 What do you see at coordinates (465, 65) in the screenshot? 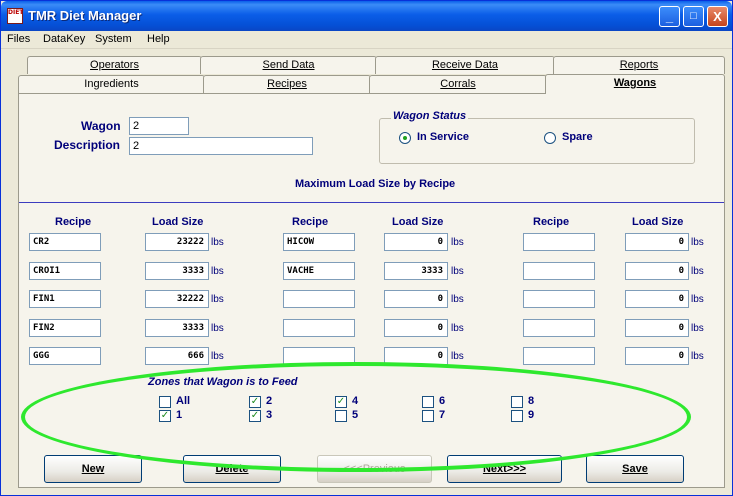
I see `tab-receive-data: Receive Data` at bounding box center [465, 65].